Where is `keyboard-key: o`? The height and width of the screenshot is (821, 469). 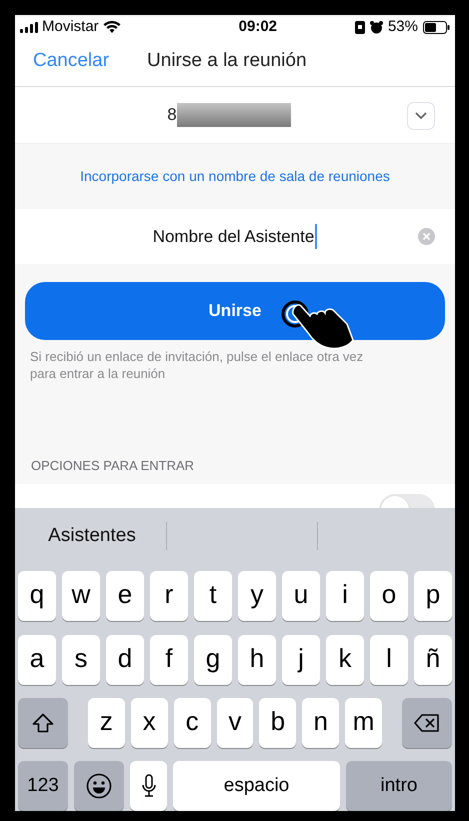
keyboard-key: o is located at coordinates (389, 596).